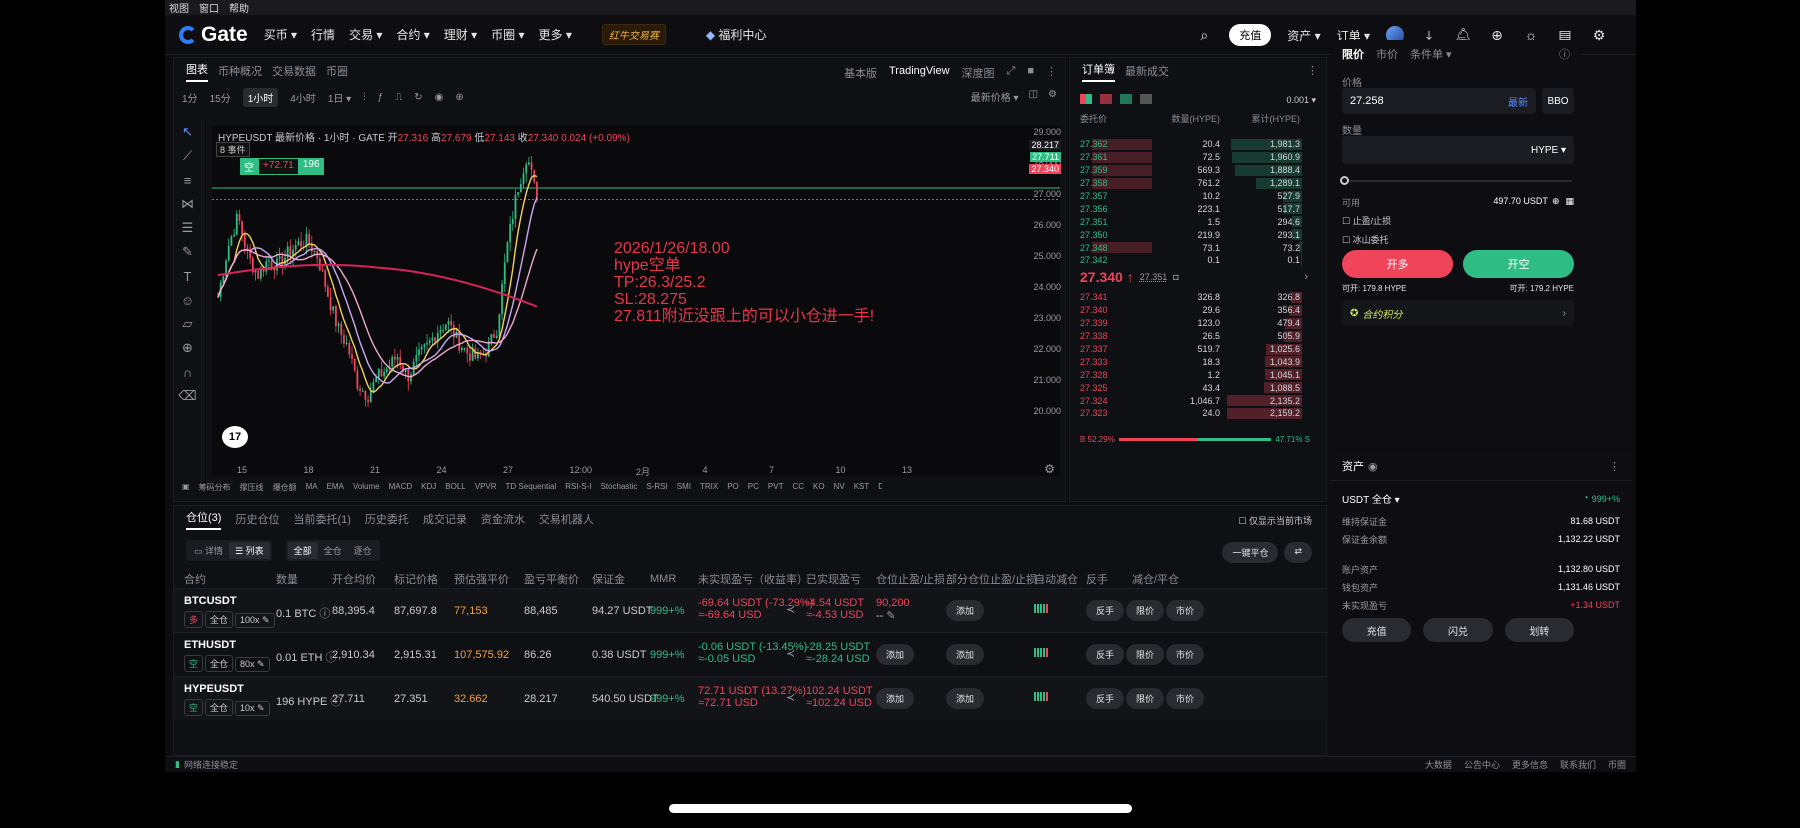 The height and width of the screenshot is (828, 1800). I want to click on emoji-icon: ☺, so click(187, 300).